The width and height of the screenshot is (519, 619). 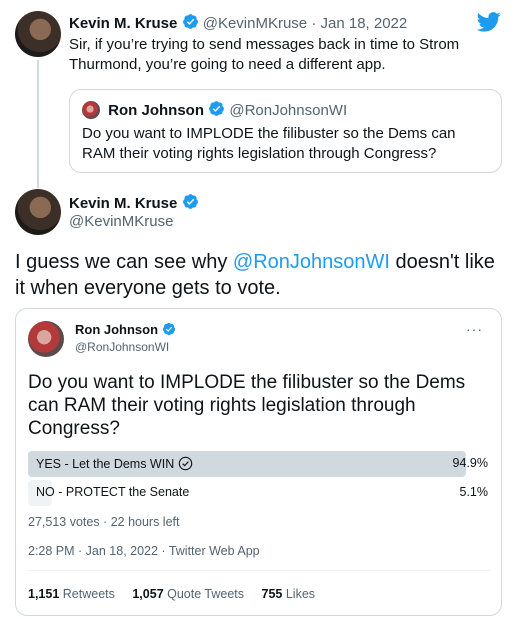 I want to click on mention-link: @RonJohnsonWI, so click(x=311, y=262).